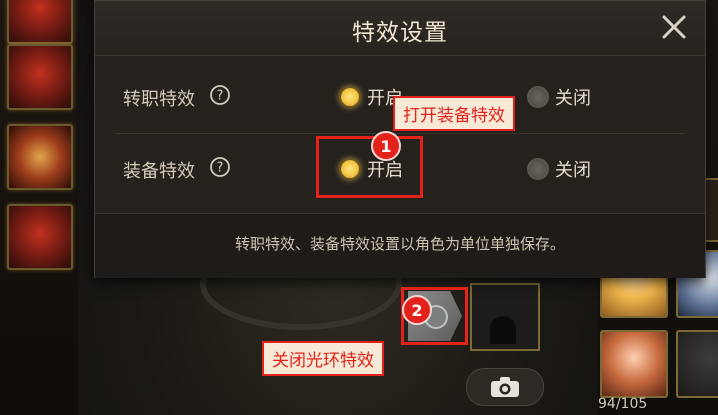 The height and width of the screenshot is (415, 718). I want to click on annotation-box-equipment-on, so click(369, 167).